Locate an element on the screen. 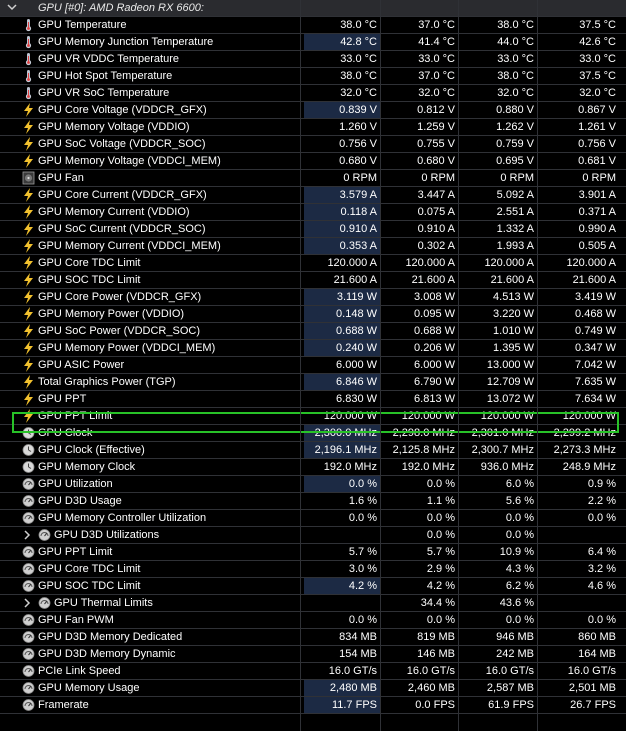 Image resolution: width=626 pixels, height=731 pixels. sensor-row-gpu-core-tdc-limit: GPU Core TDC Limit 3.0 % 2.9 % 4.3 % 3.2 % is located at coordinates (313, 569).